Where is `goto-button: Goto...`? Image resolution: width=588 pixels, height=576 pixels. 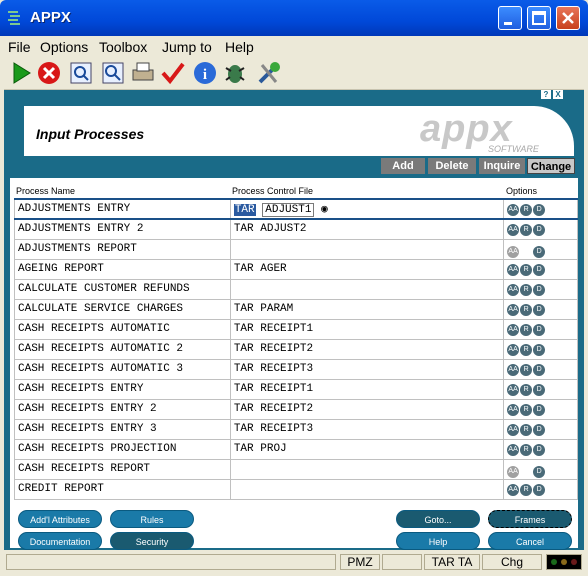
goto-button: Goto... is located at coordinates (438, 519).